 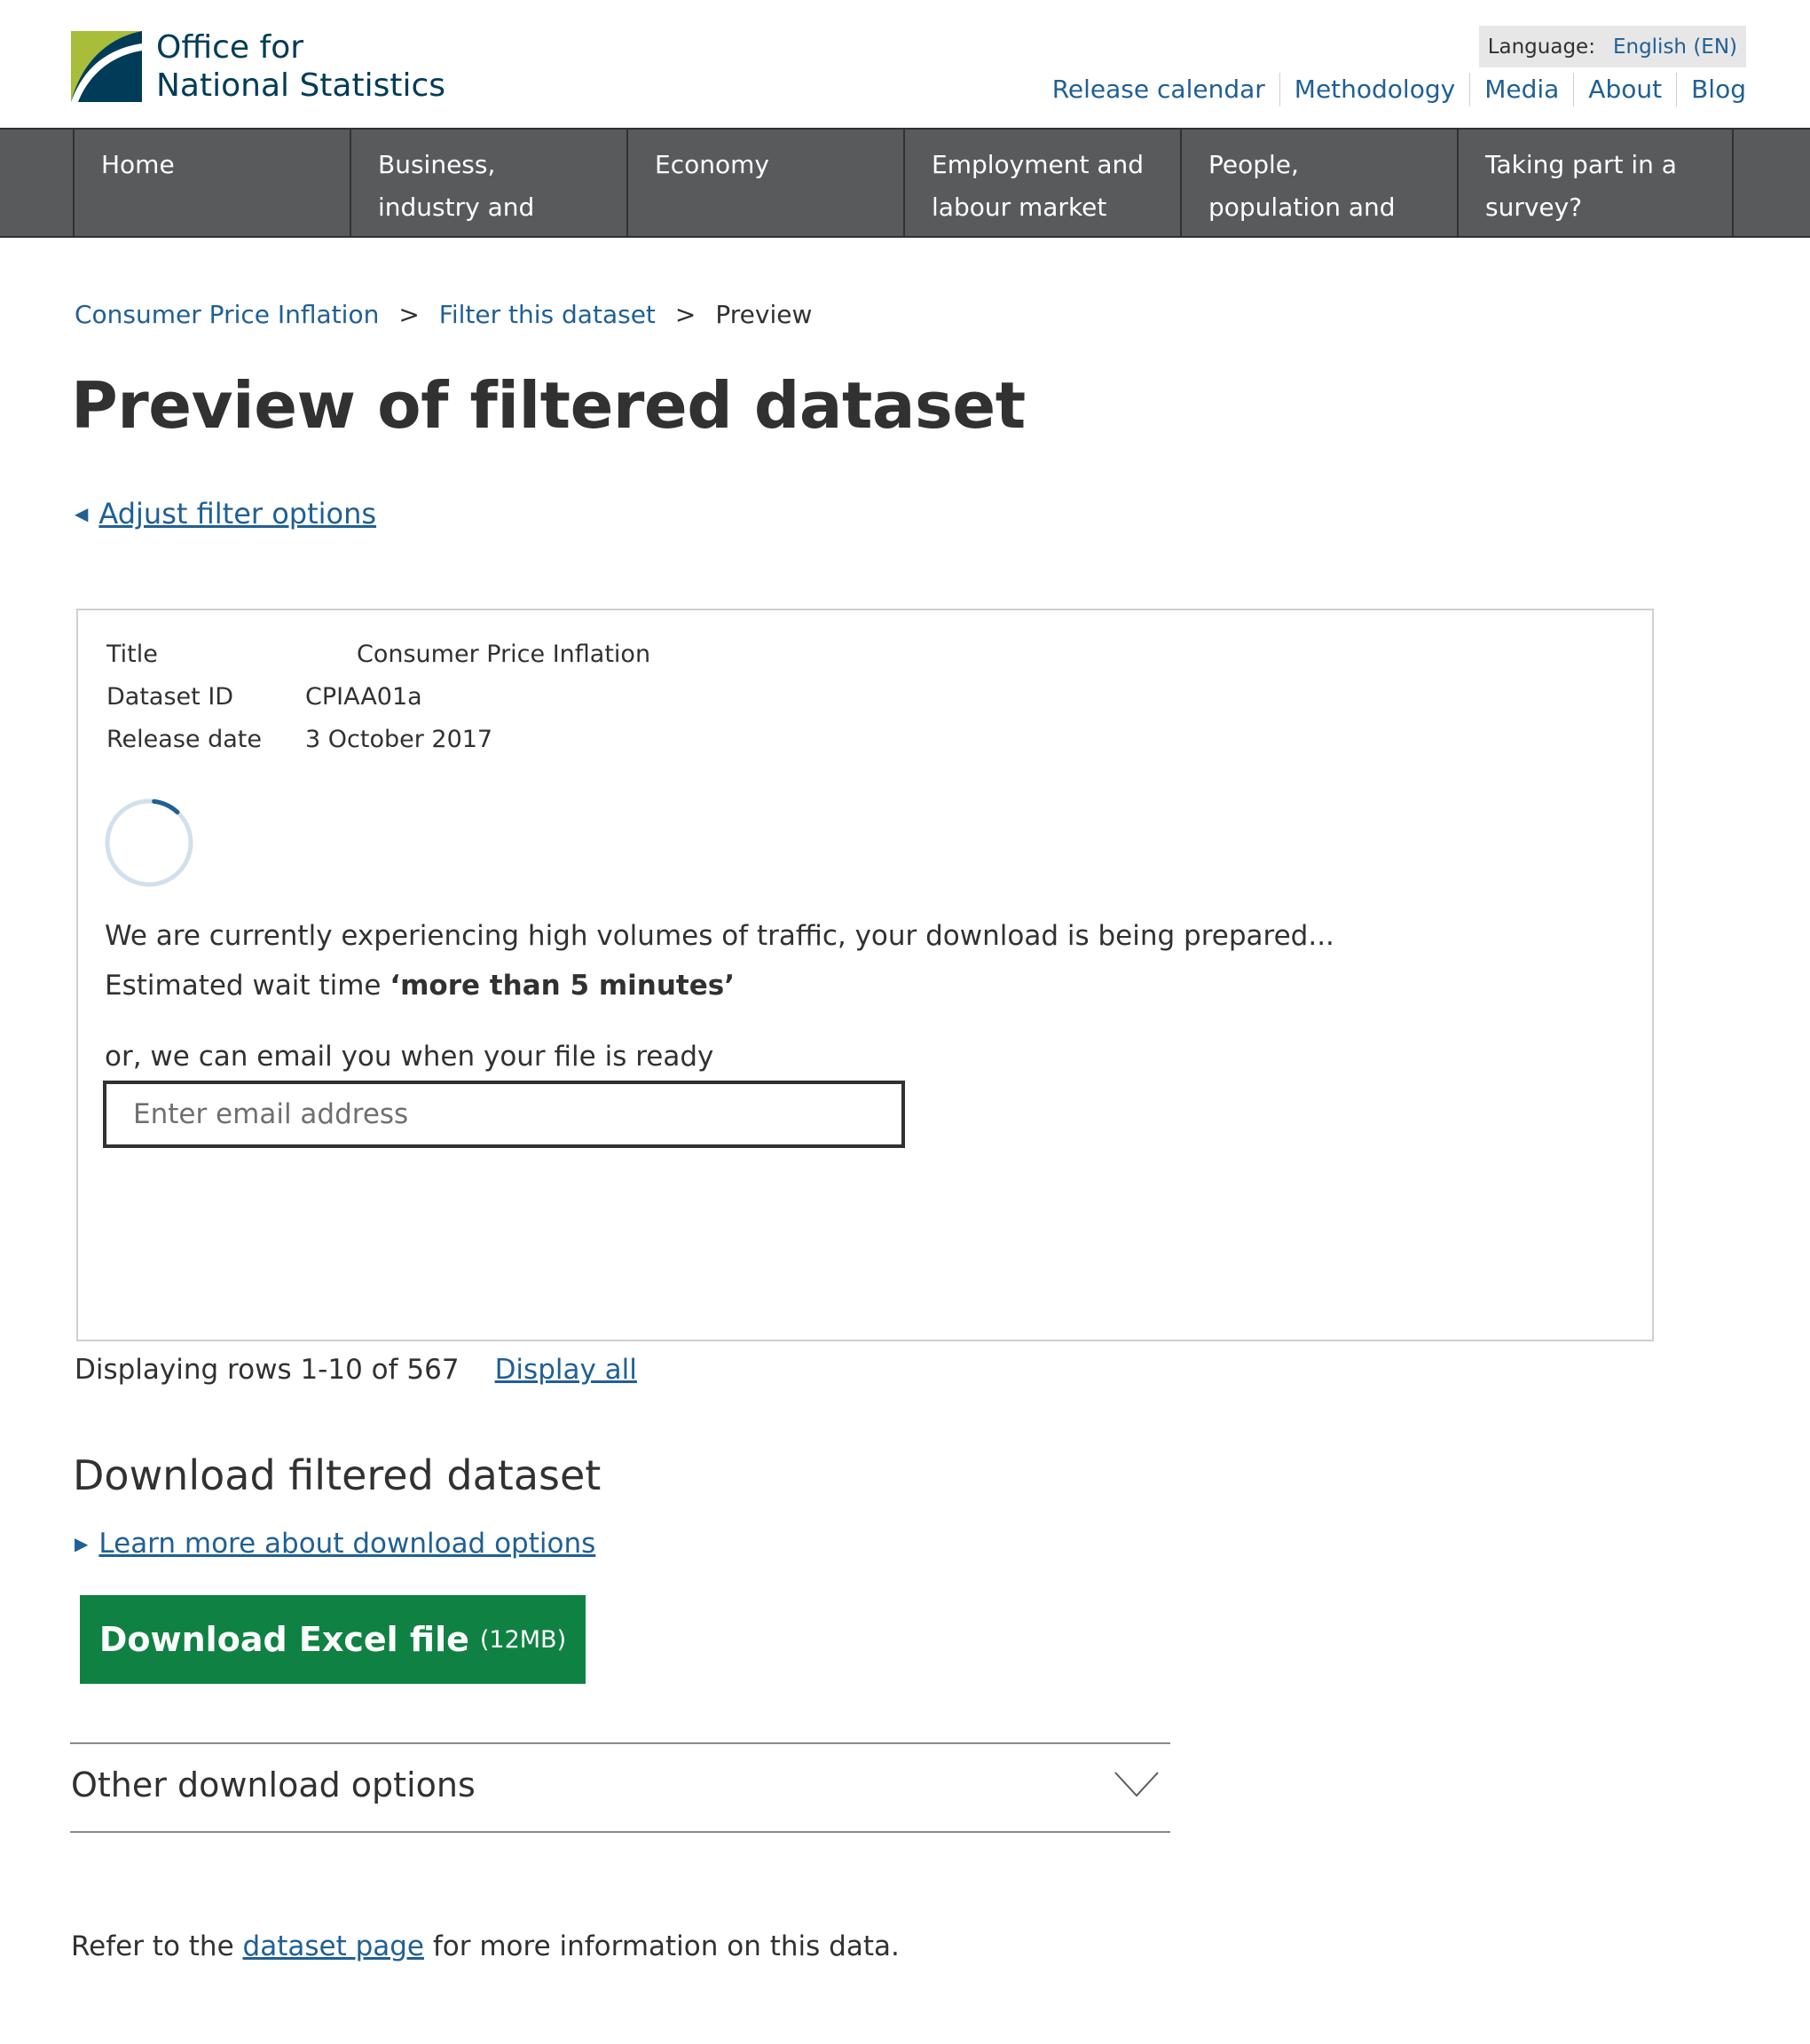 What do you see at coordinates (82, 513) in the screenshot?
I see `triangle-left-icon: ◀` at bounding box center [82, 513].